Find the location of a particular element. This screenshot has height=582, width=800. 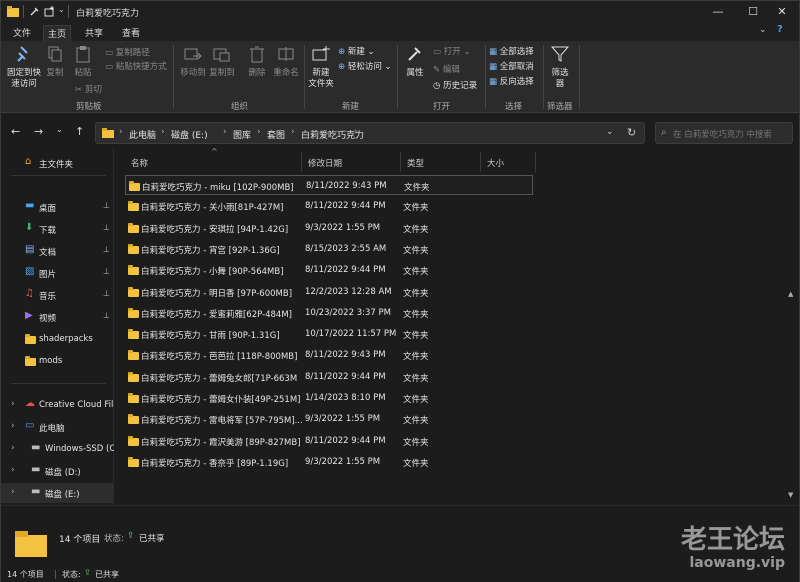

tab-view: 查看 is located at coordinates (131, 32).